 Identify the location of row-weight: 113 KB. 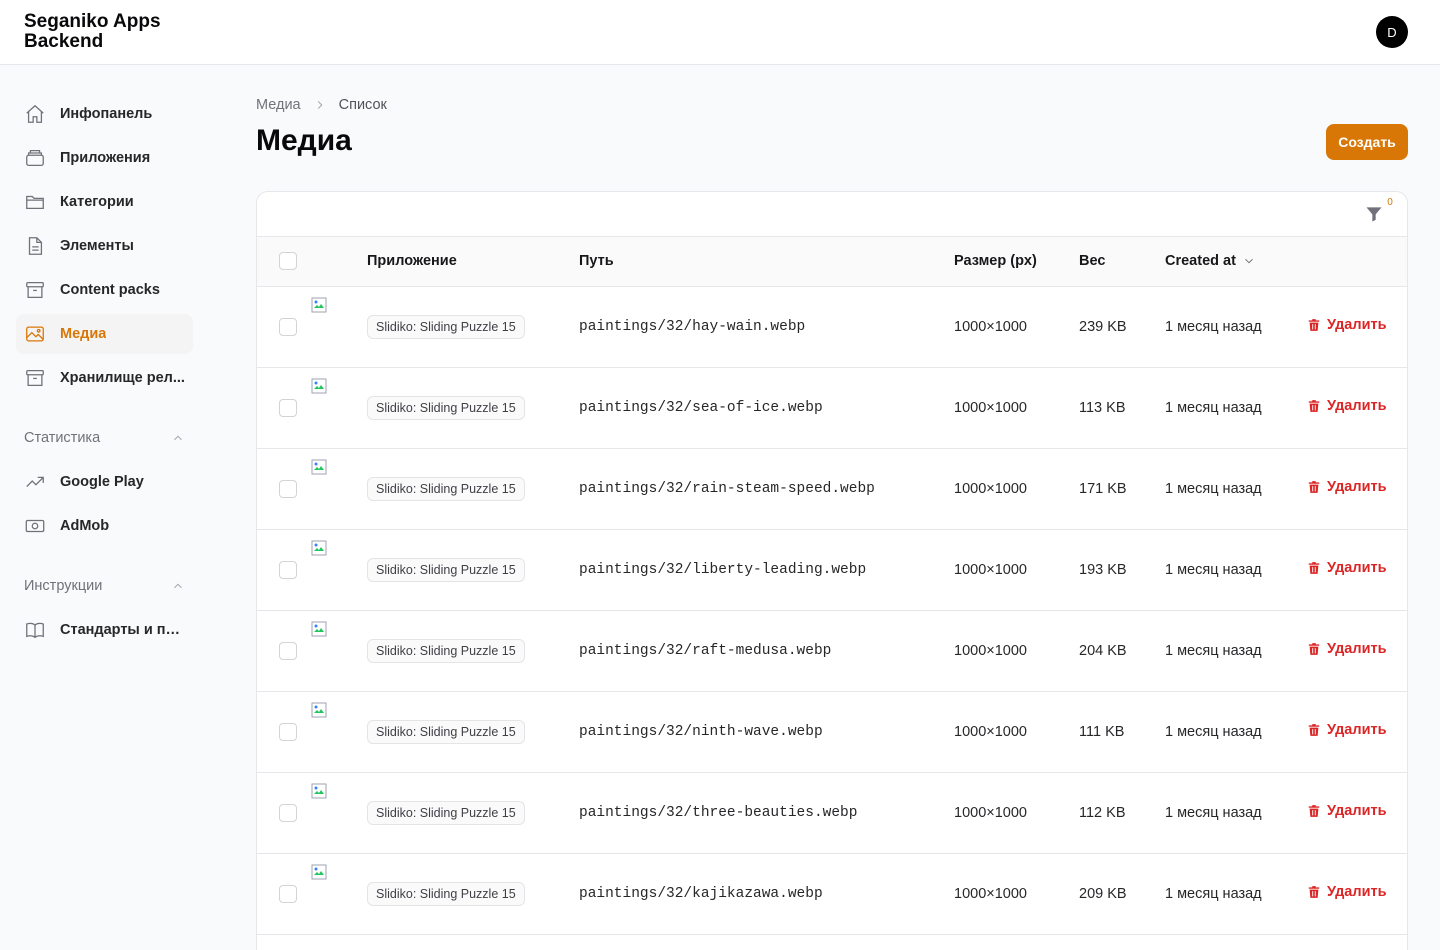
(1102, 407).